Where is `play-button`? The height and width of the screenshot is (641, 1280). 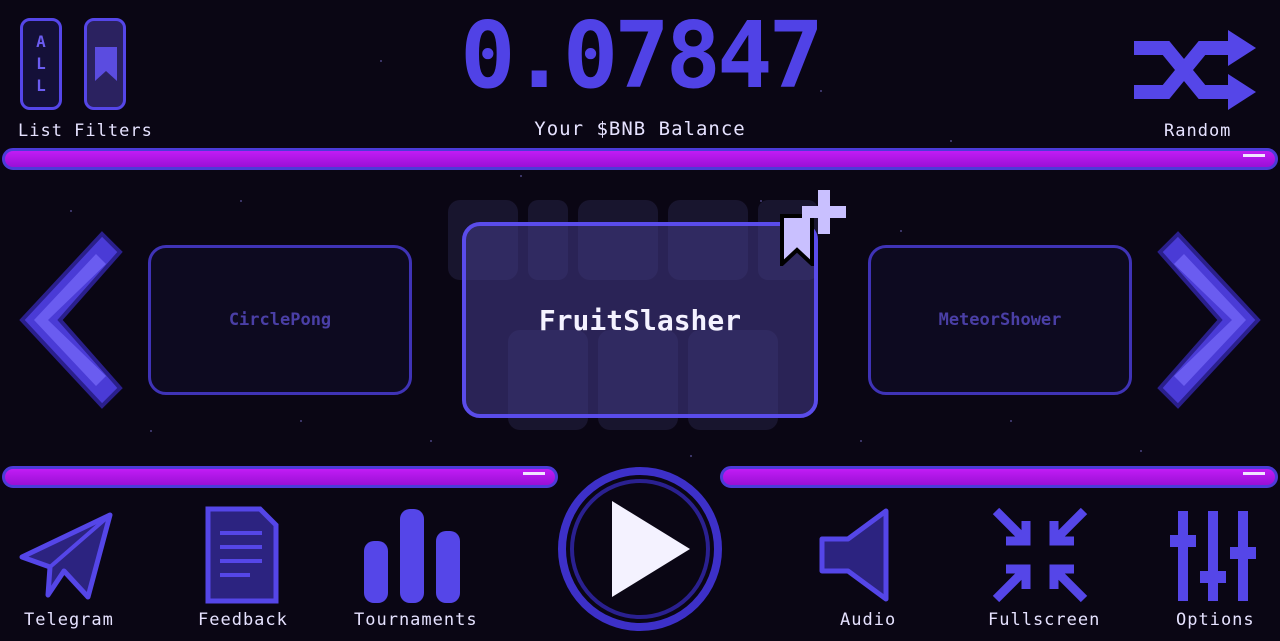 play-button is located at coordinates (640, 549).